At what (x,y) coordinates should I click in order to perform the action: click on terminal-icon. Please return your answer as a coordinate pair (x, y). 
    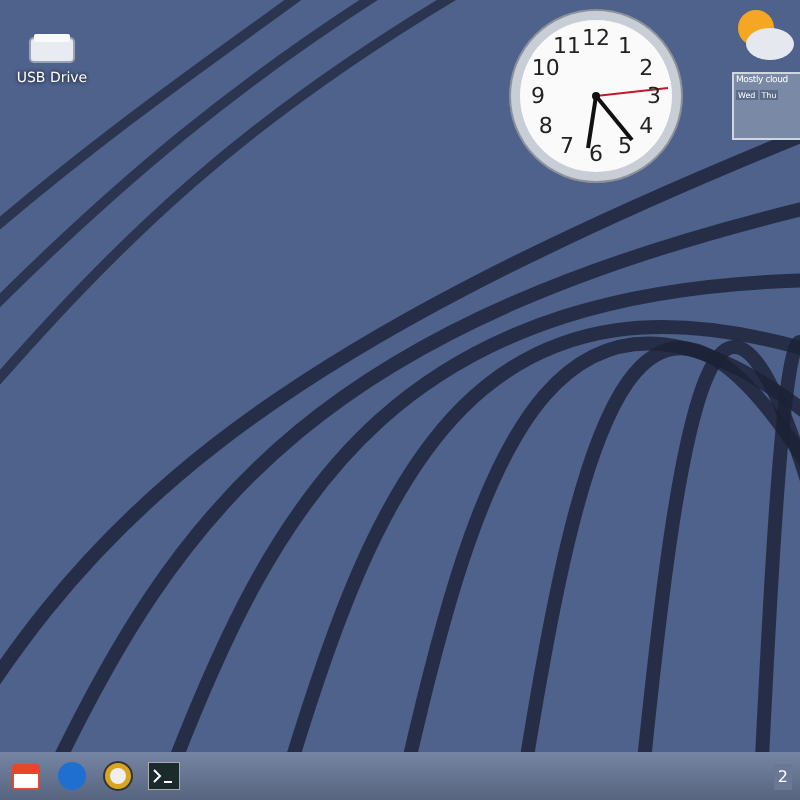
    Looking at the image, I should click on (164, 776).